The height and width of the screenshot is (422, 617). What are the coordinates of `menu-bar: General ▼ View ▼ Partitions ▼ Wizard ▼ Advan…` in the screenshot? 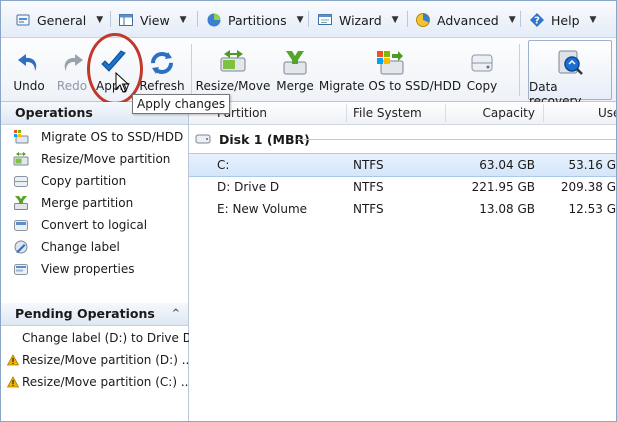 It's located at (308, 19).